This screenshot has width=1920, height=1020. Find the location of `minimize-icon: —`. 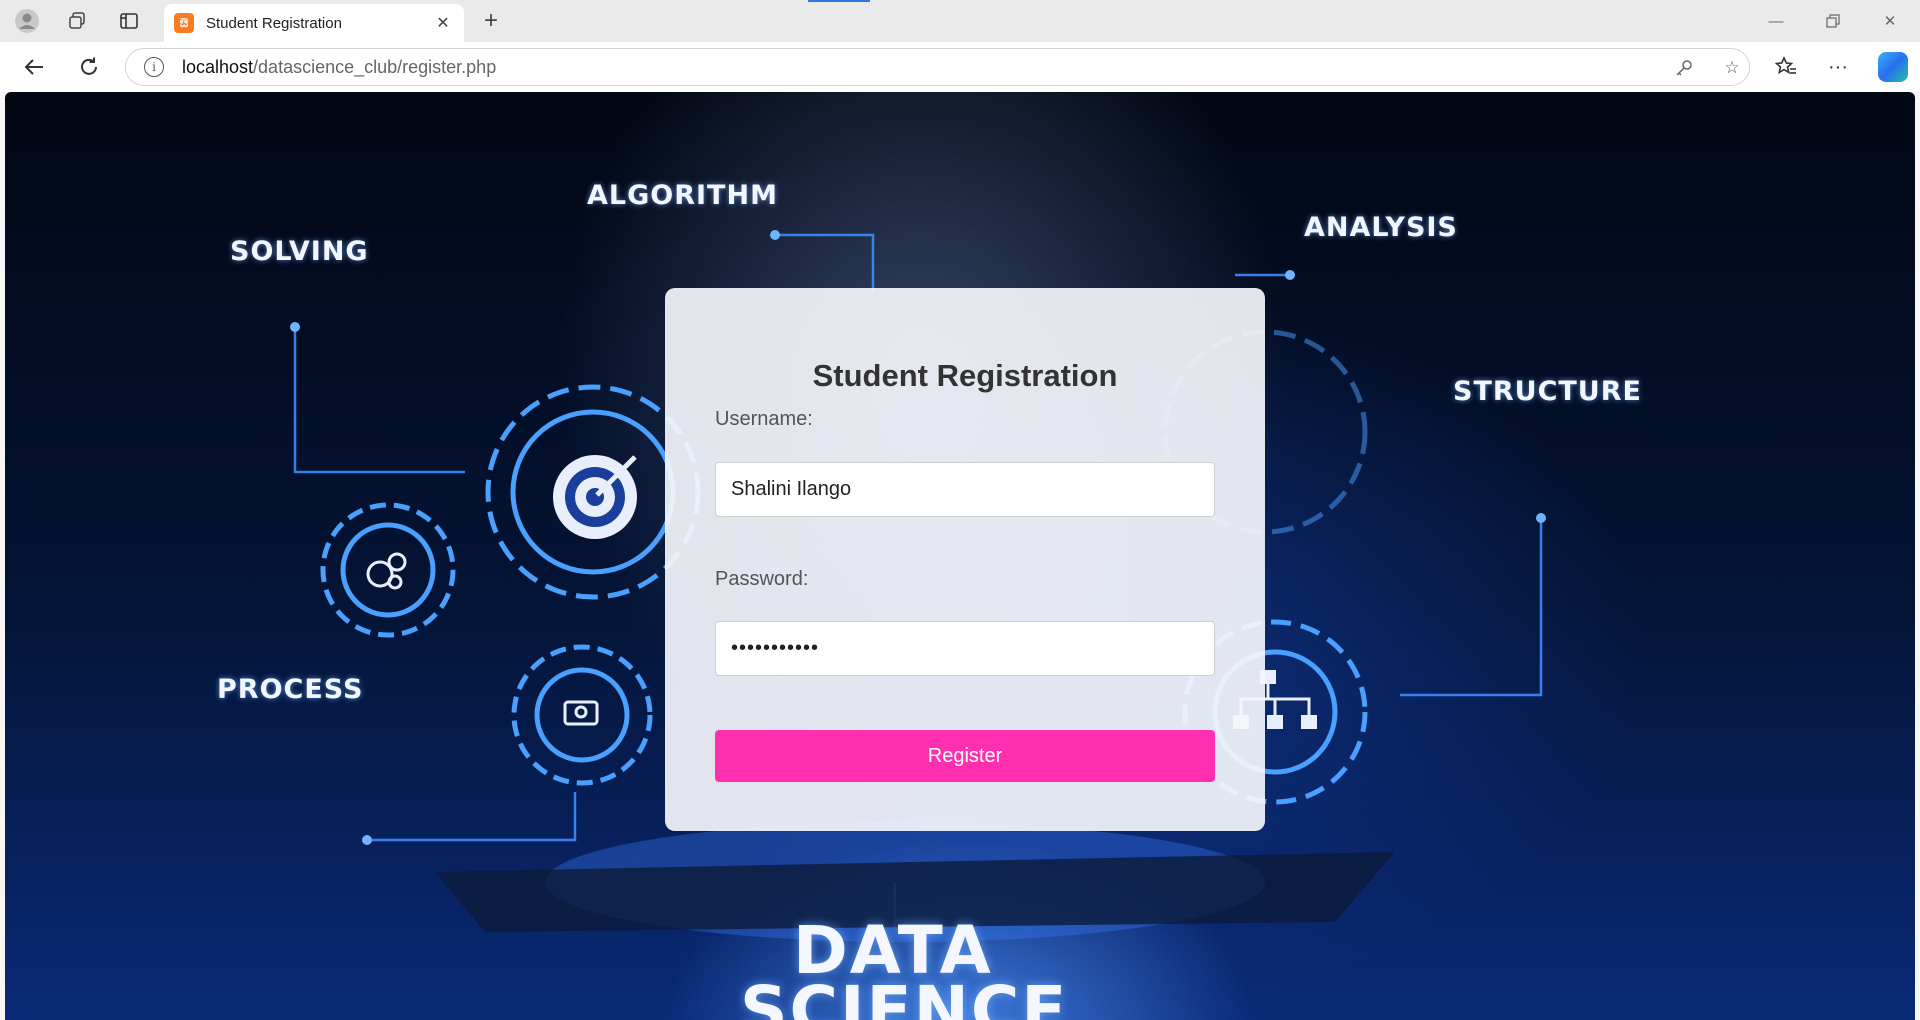

minimize-icon: — is located at coordinates (1776, 21).